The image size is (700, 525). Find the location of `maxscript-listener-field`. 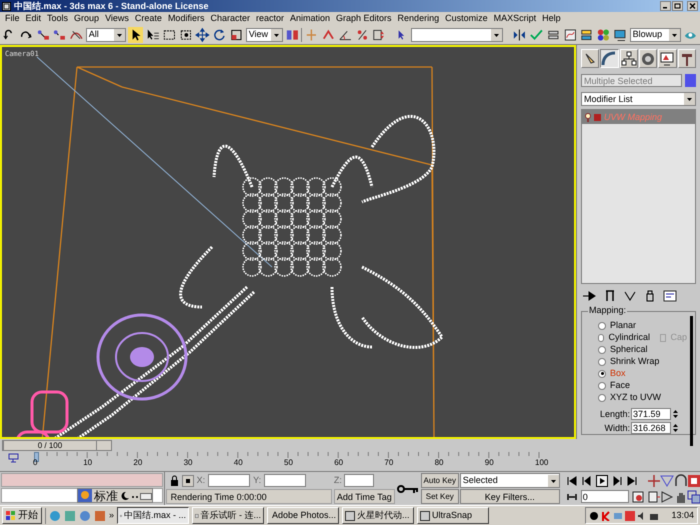

maxscript-listener-field is located at coordinates (82, 480).